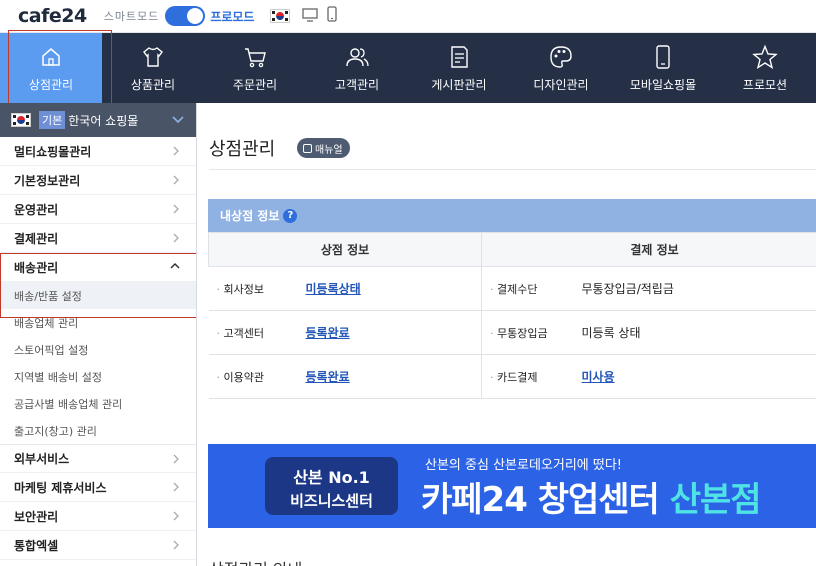  What do you see at coordinates (98, 209) in the screenshot?
I see `sidebar-item-operation: 운영관리` at bounding box center [98, 209].